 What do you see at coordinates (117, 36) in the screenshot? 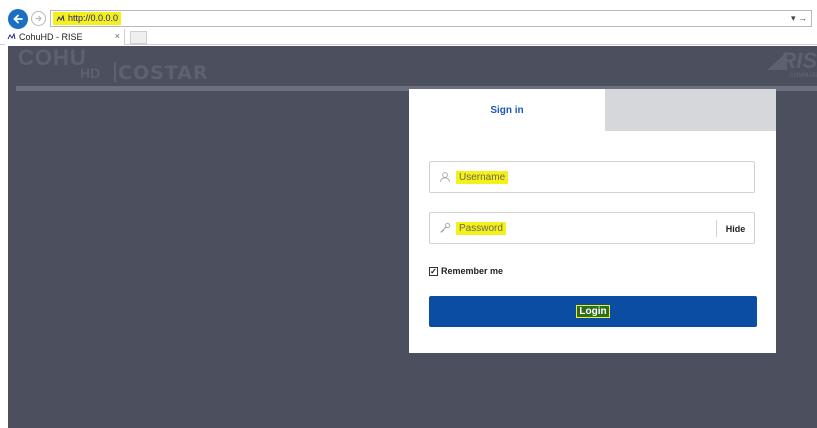
I see `tab-close-icon: ×` at bounding box center [117, 36].